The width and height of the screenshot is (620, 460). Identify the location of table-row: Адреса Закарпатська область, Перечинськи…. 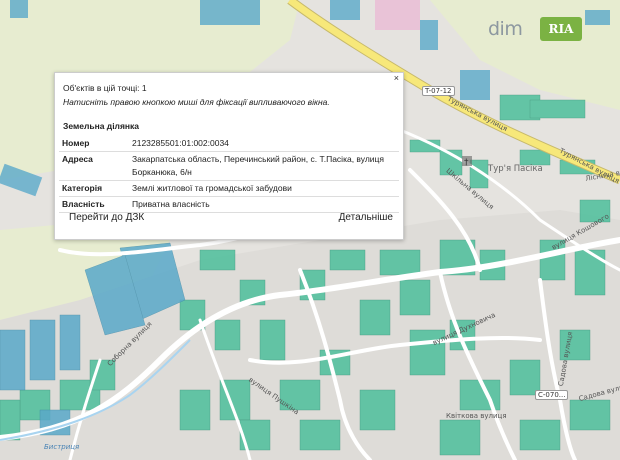
(229, 166).